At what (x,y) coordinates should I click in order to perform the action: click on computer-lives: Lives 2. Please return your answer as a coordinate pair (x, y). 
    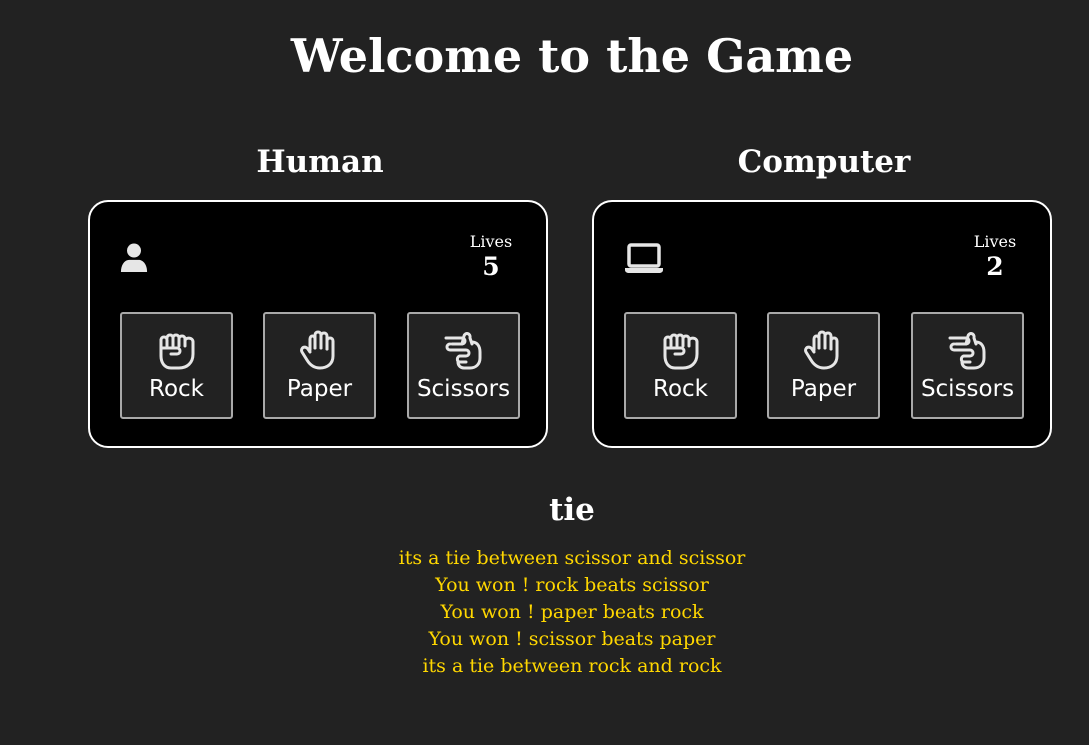
    Looking at the image, I should click on (995, 257).